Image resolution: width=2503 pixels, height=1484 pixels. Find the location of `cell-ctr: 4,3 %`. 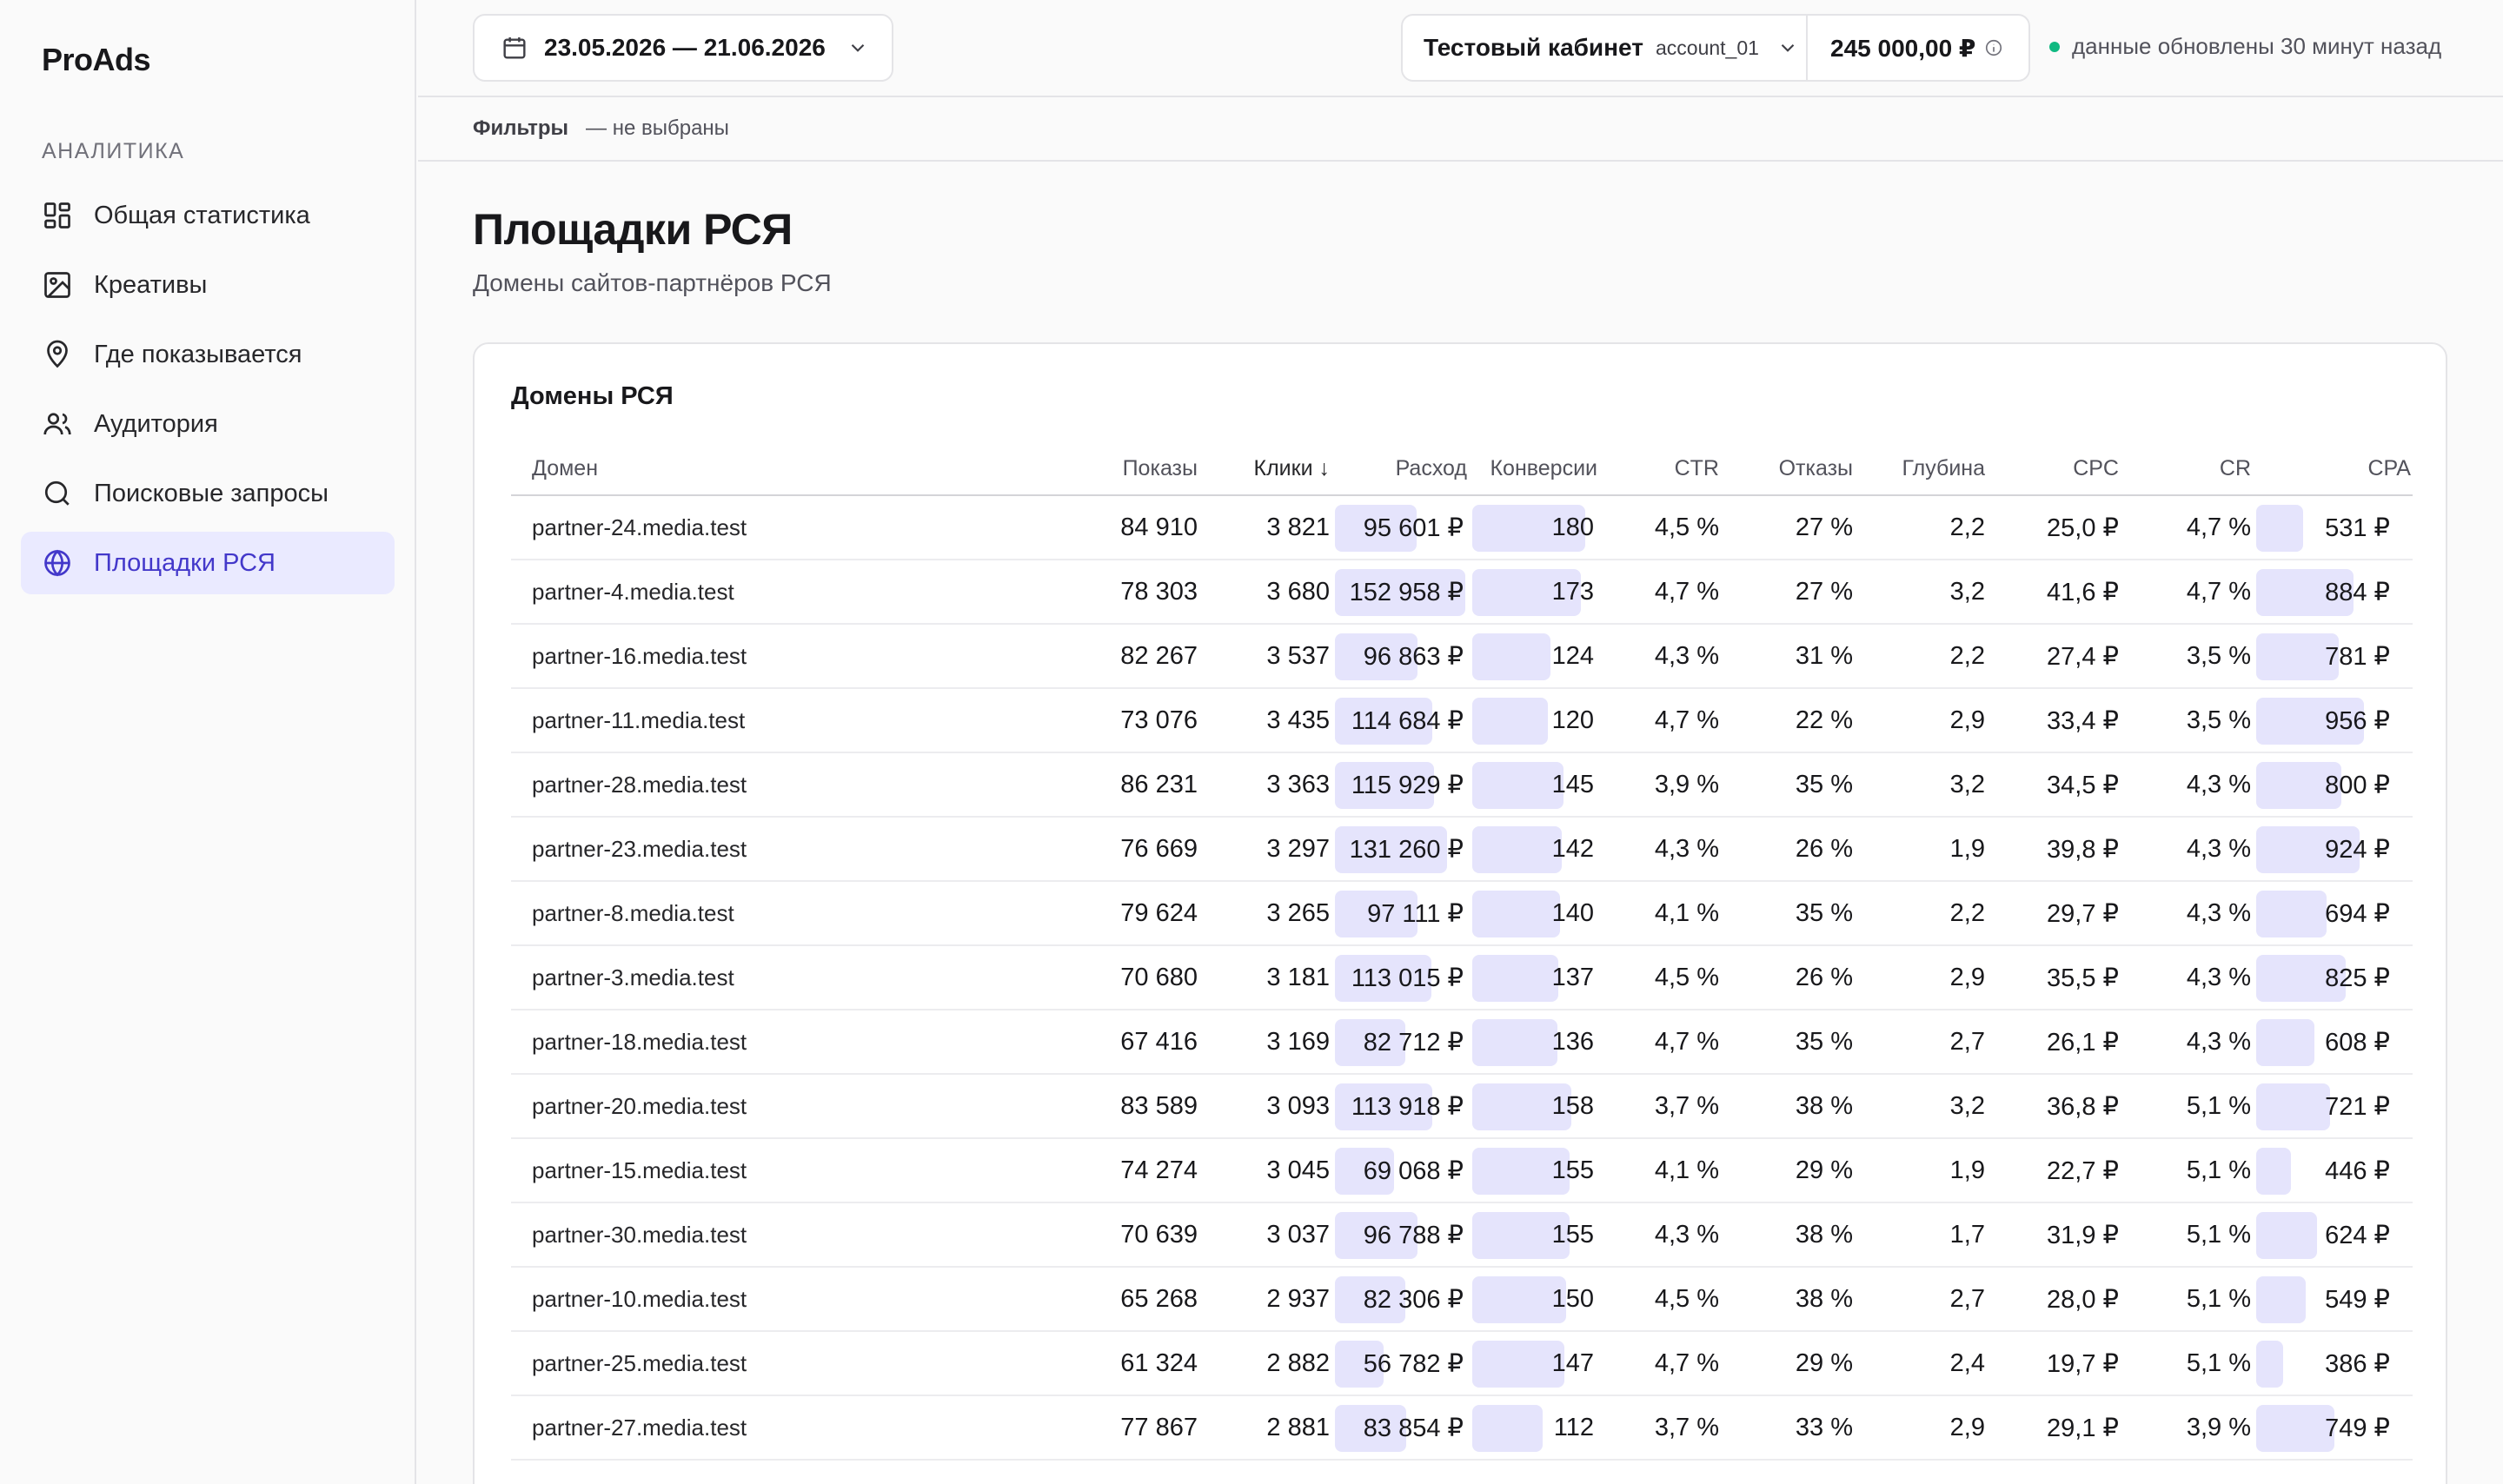

cell-ctr: 4,3 % is located at coordinates (1660, 1235).